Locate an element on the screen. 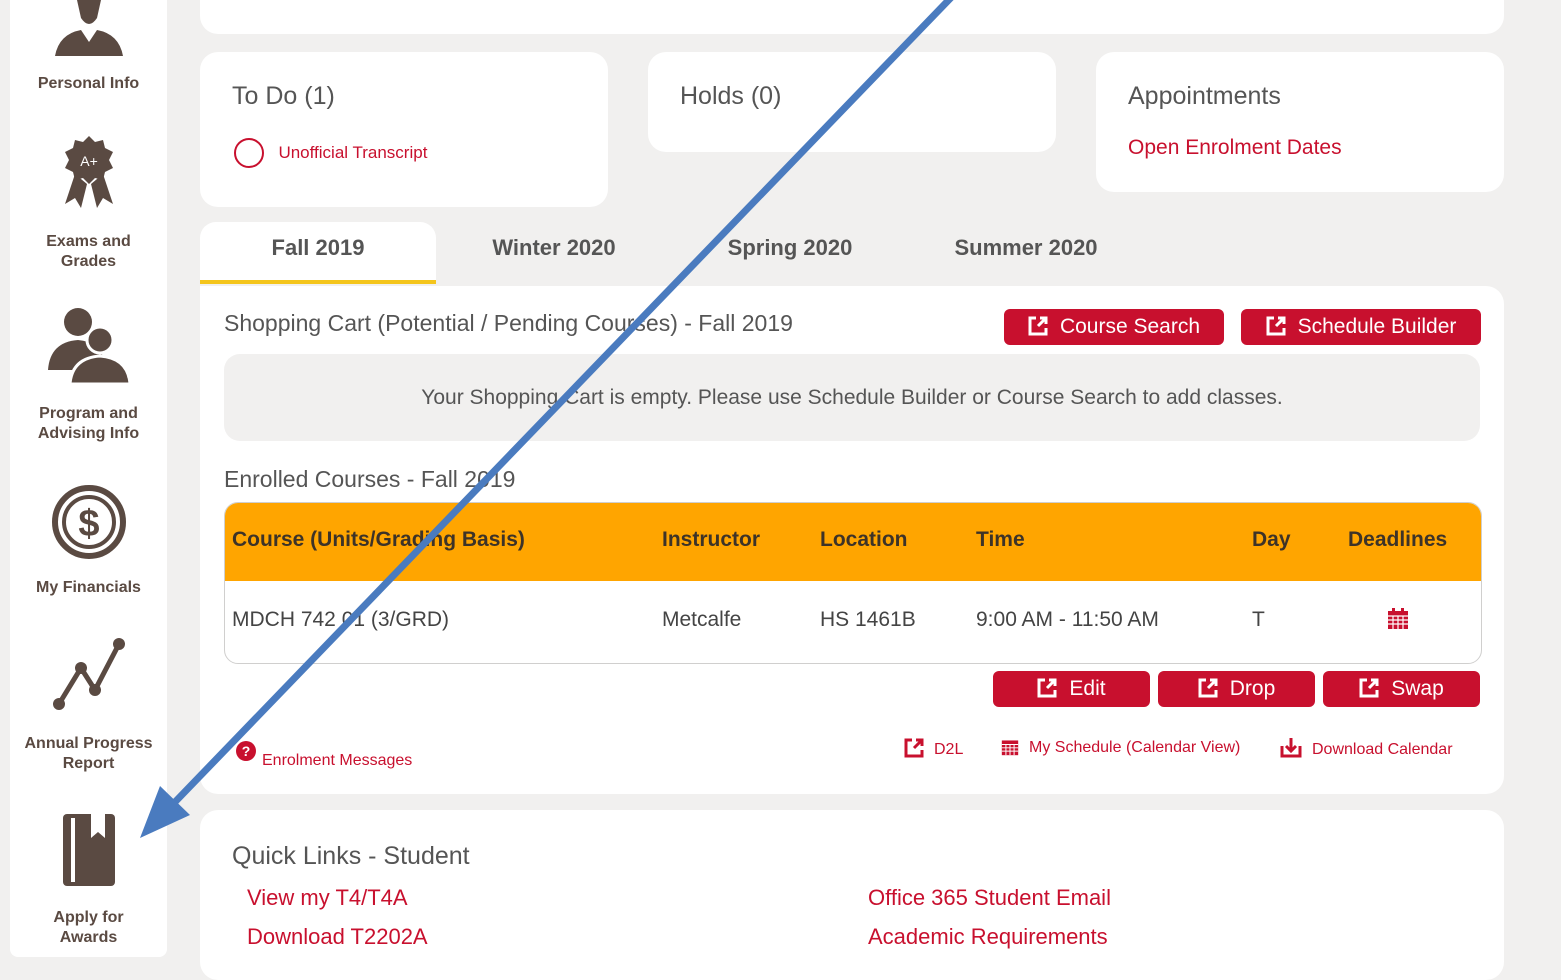  nav-program-advising: Program and Advising Info is located at coordinates (88, 374).